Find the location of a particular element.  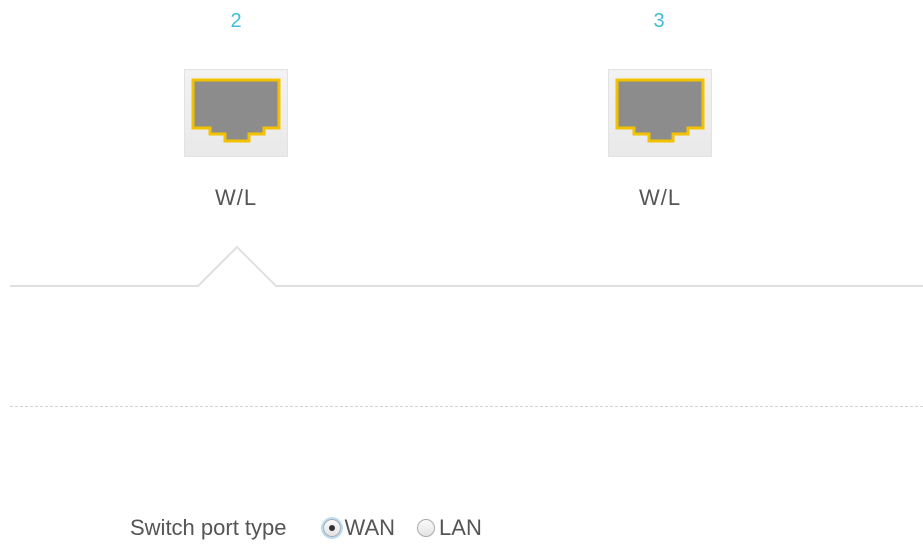

port-3-label: W/L is located at coordinates (660, 197).